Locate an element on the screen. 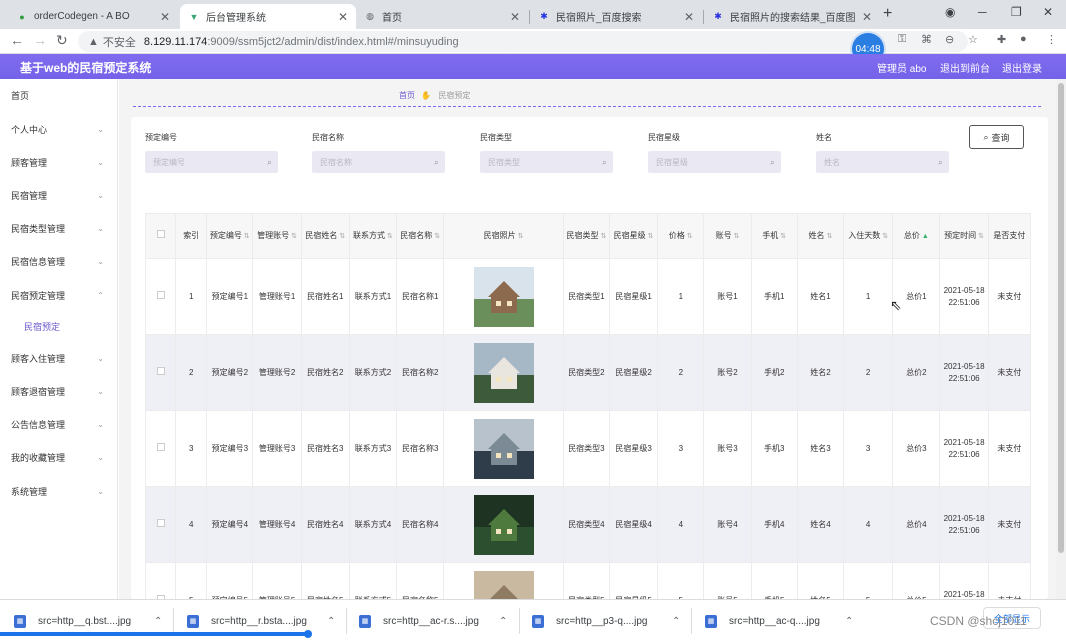 The image size is (1066, 640). scrollbar-thumb is located at coordinates (1061, 318).